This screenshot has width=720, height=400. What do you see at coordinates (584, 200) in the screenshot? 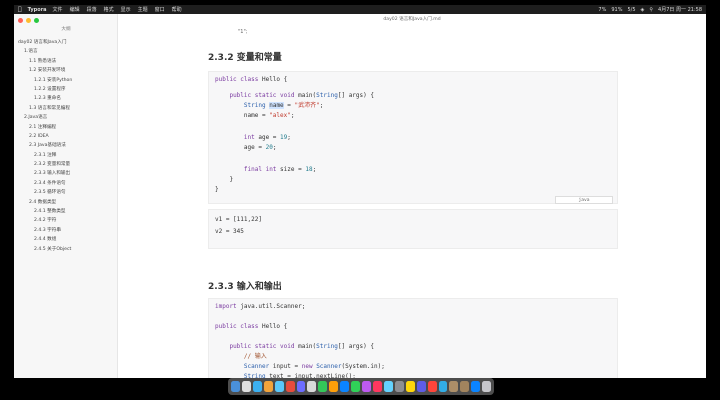
I see `code-language-selector: java` at bounding box center [584, 200].